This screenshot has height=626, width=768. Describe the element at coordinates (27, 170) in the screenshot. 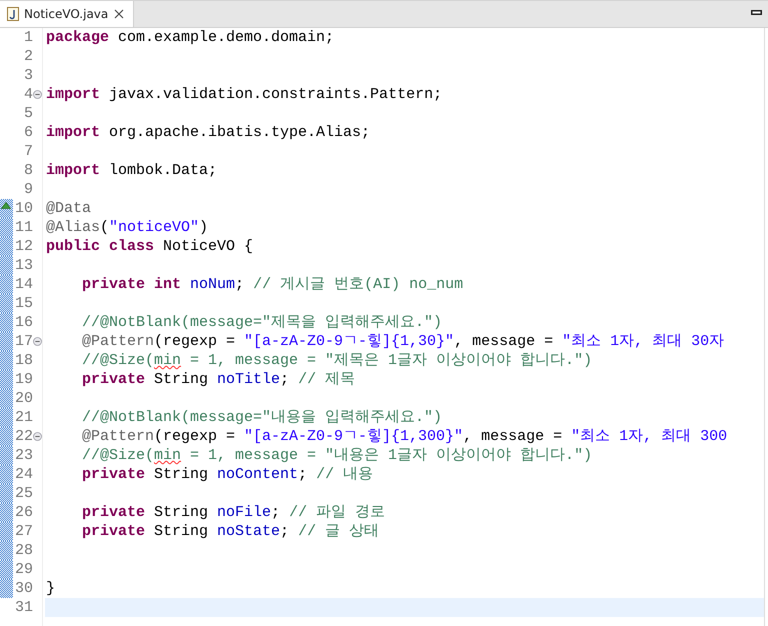

I see `line-number: 8` at that location.